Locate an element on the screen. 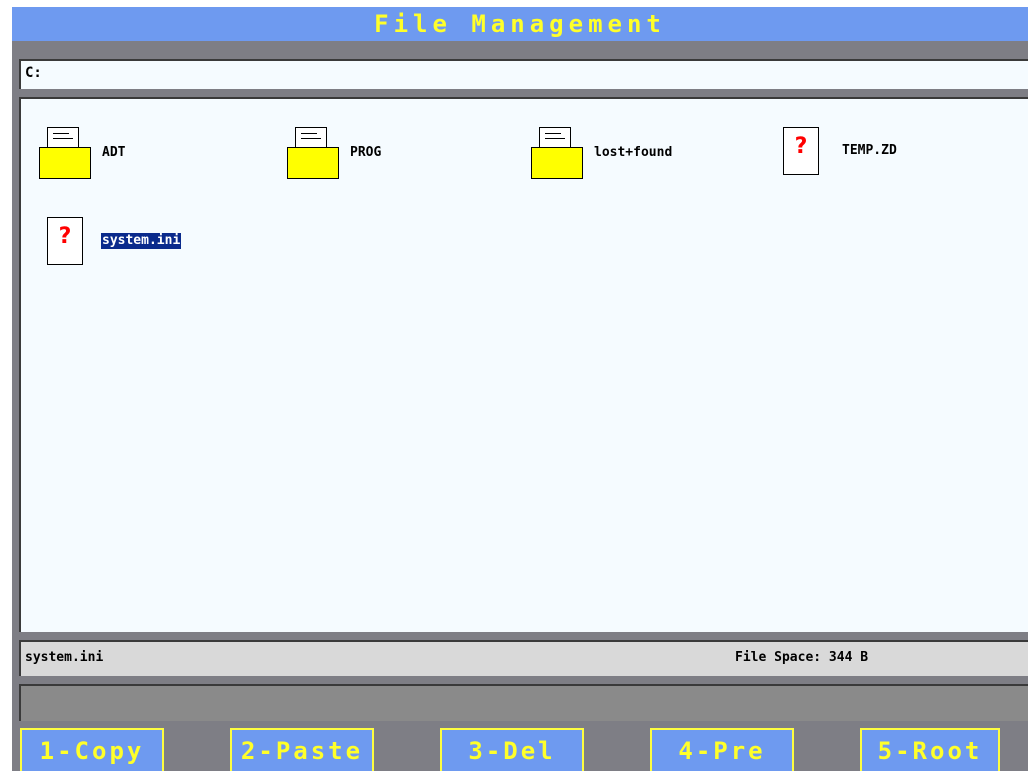 This screenshot has width=1028, height=771. file-item-label-selected: system.ini is located at coordinates (141, 241).